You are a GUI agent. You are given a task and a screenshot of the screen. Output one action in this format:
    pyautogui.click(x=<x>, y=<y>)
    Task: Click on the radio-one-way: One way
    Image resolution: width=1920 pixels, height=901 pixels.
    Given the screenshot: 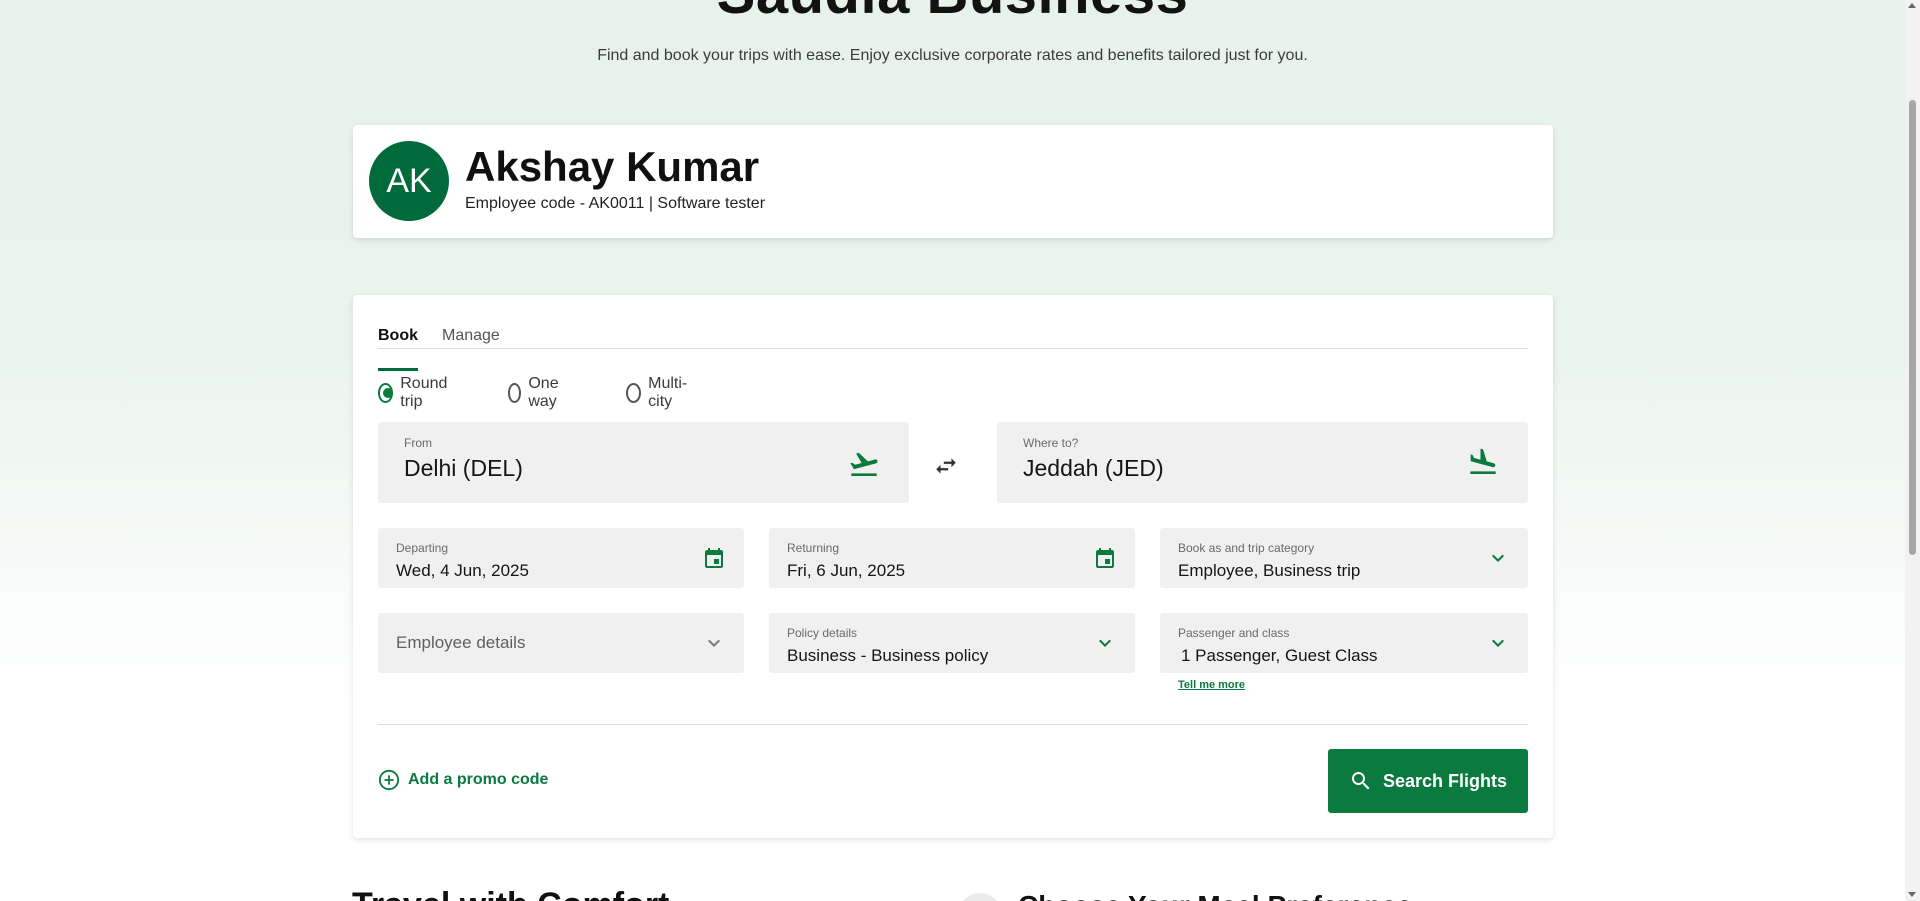 What is the action you would take?
    pyautogui.click(x=536, y=393)
    